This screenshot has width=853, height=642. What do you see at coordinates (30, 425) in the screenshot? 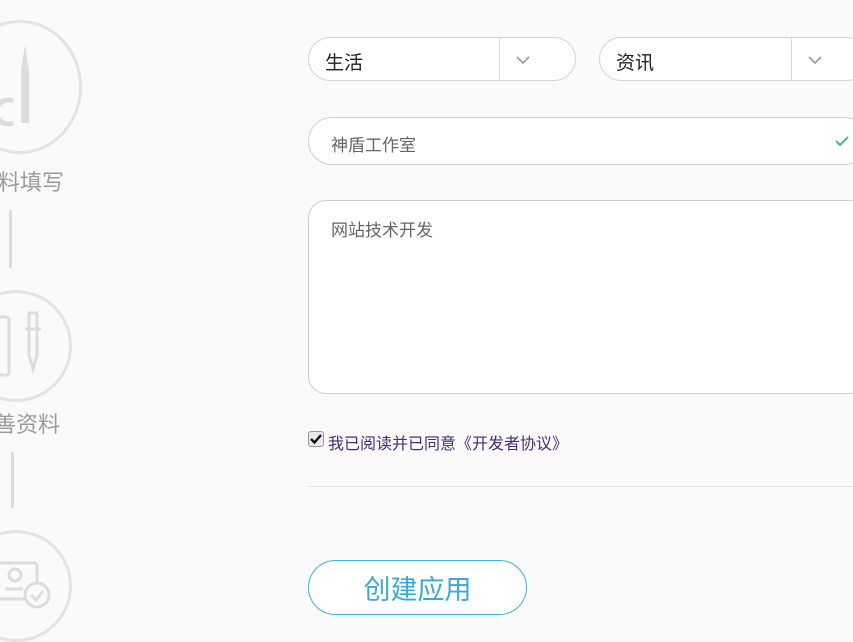
I see `step-2-label: 善资料` at bounding box center [30, 425].